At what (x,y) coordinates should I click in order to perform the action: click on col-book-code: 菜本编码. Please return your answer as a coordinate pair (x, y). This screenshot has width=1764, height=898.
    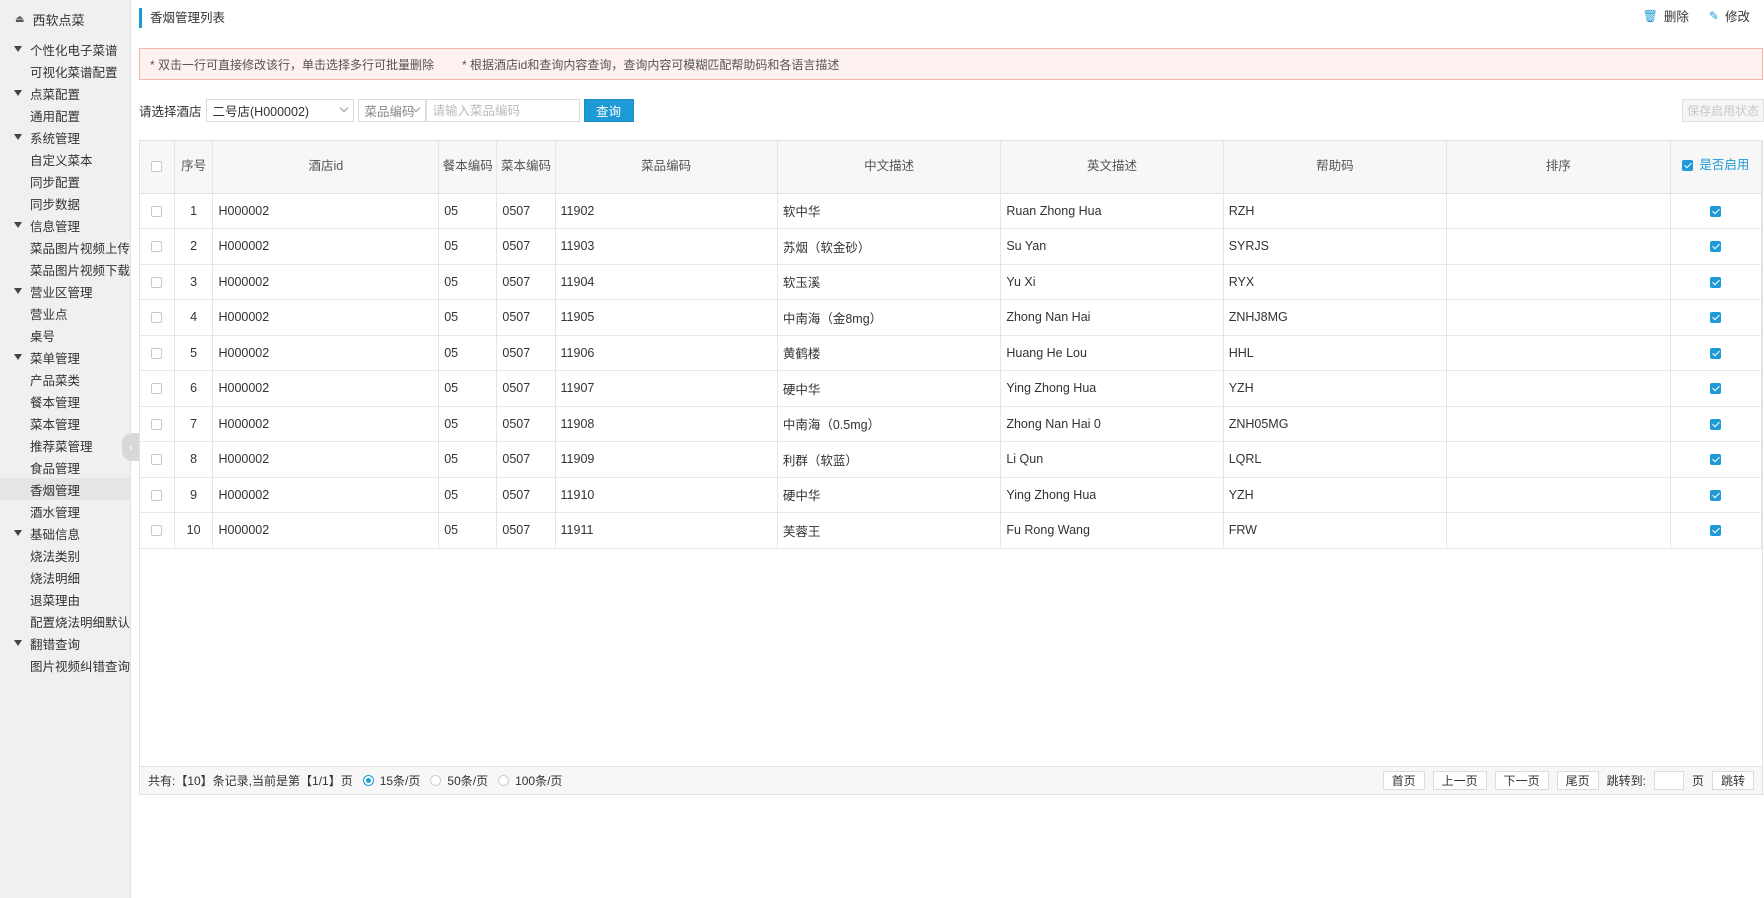
    Looking at the image, I should click on (526, 167).